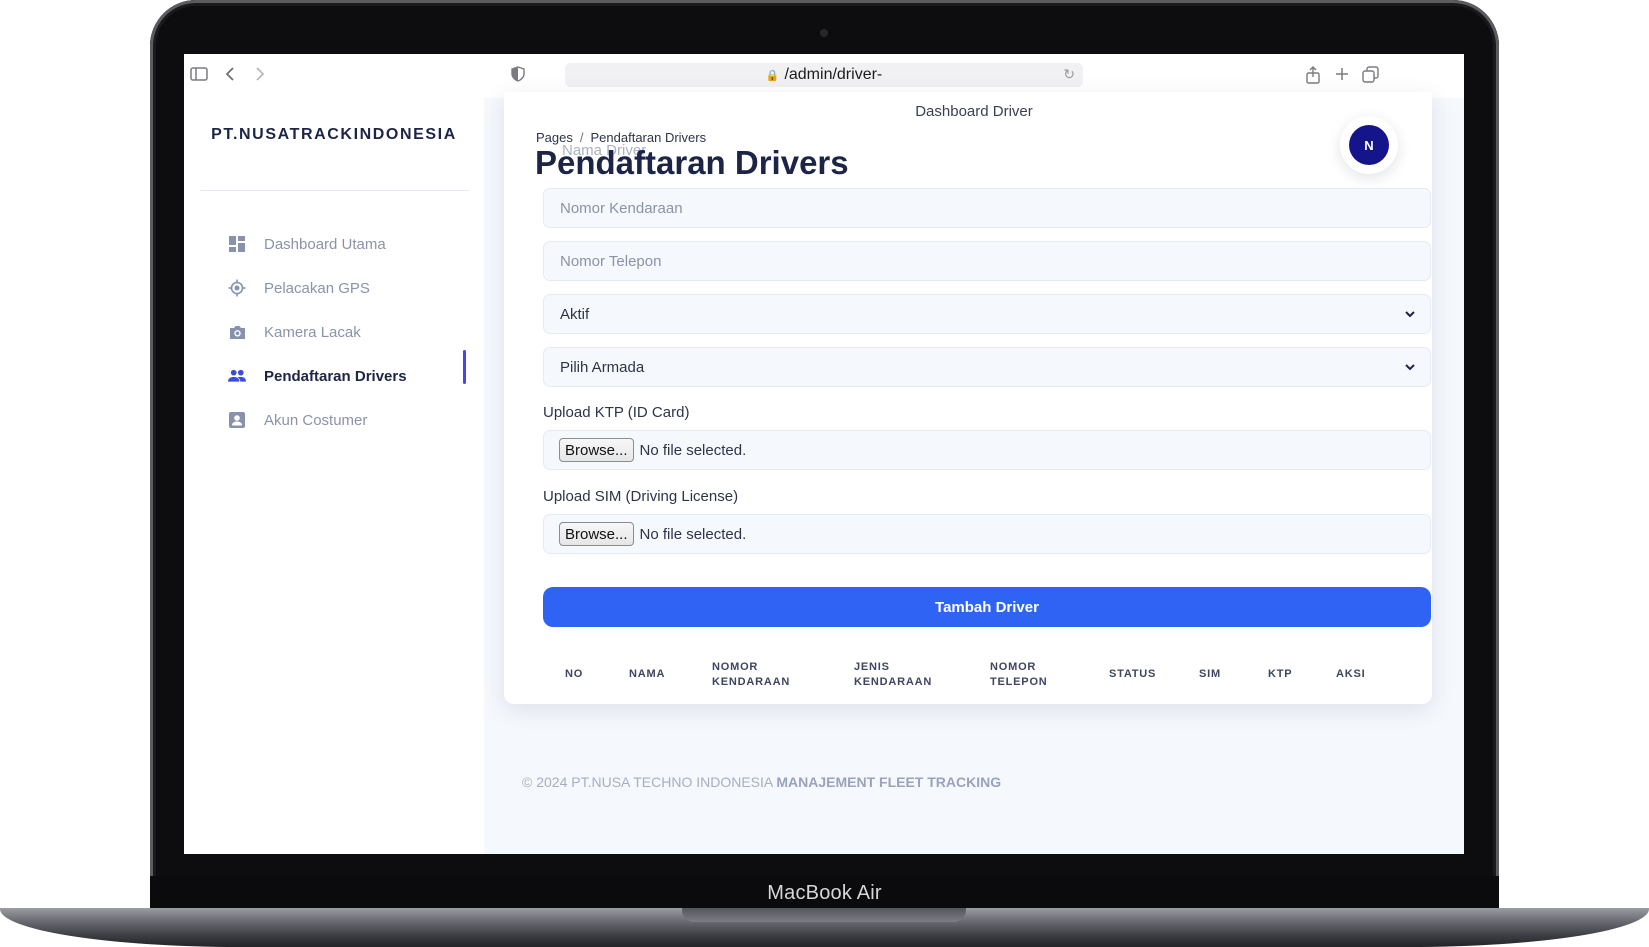 The height and width of the screenshot is (947, 1649). I want to click on breadcrumb-current: Pendaftaran Drivers, so click(648, 137).